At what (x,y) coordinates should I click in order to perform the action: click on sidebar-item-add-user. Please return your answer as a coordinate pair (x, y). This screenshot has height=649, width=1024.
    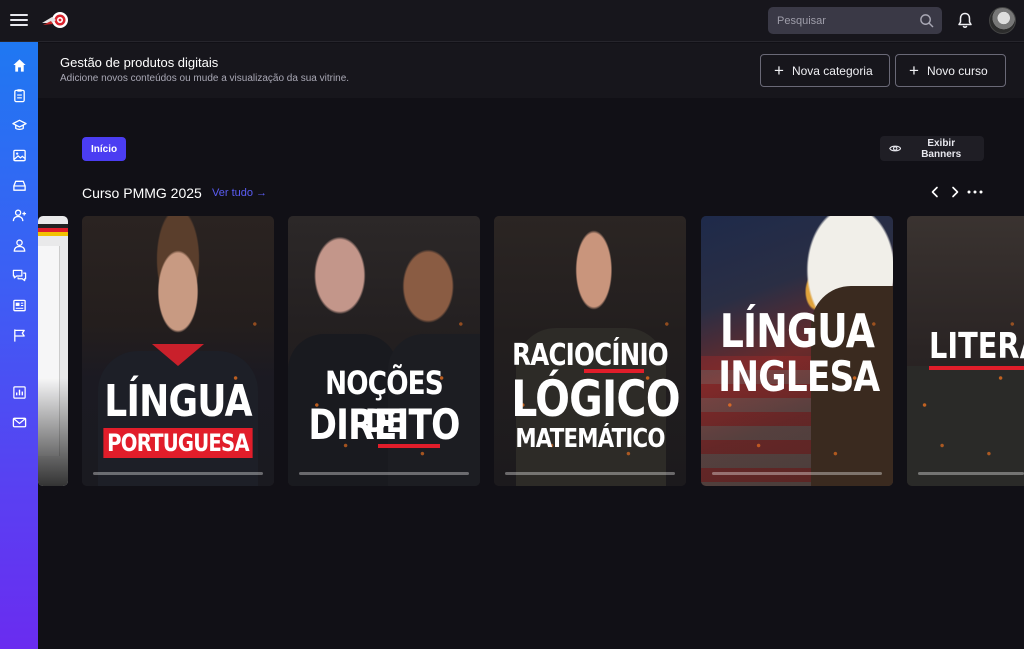
    Looking at the image, I should click on (19, 215).